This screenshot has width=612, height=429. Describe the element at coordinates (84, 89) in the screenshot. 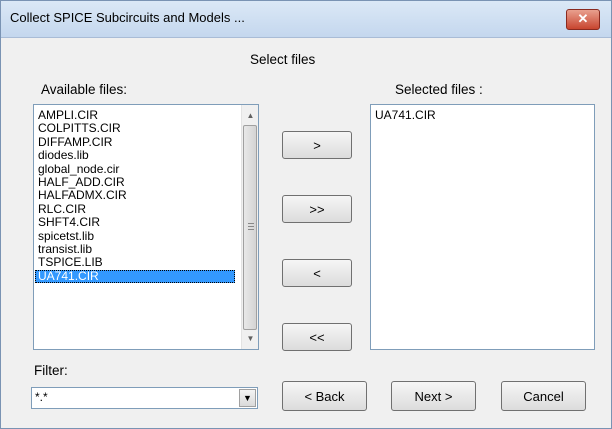

I see `available-files-label: Available files:` at that location.